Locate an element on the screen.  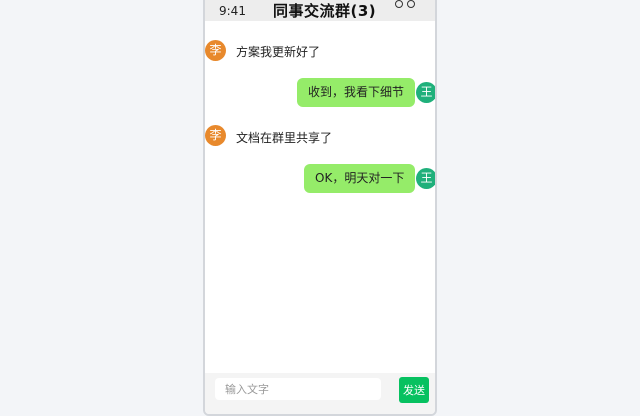
message-bubble: 收到，我看下细节 is located at coordinates (356, 92).